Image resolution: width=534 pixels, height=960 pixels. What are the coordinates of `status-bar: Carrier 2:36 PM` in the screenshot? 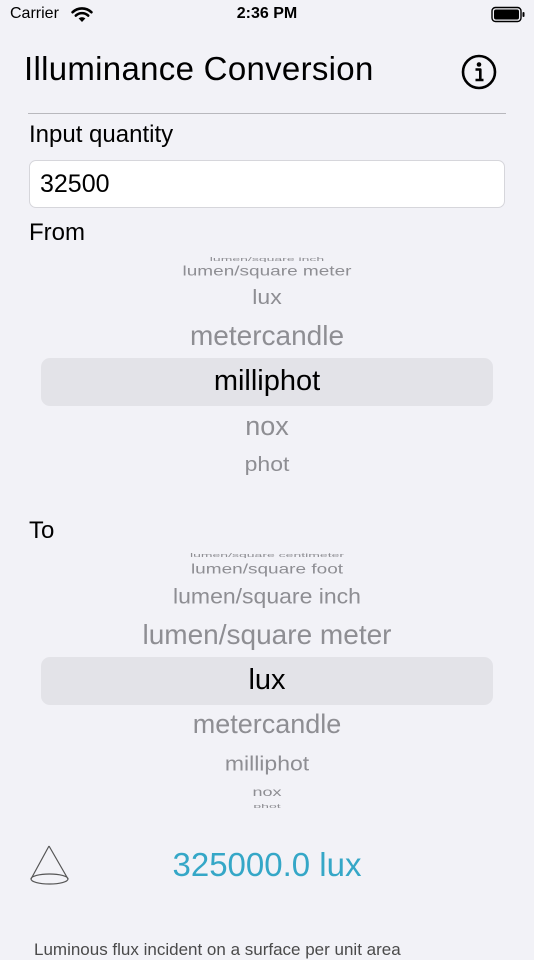 It's located at (267, 15).